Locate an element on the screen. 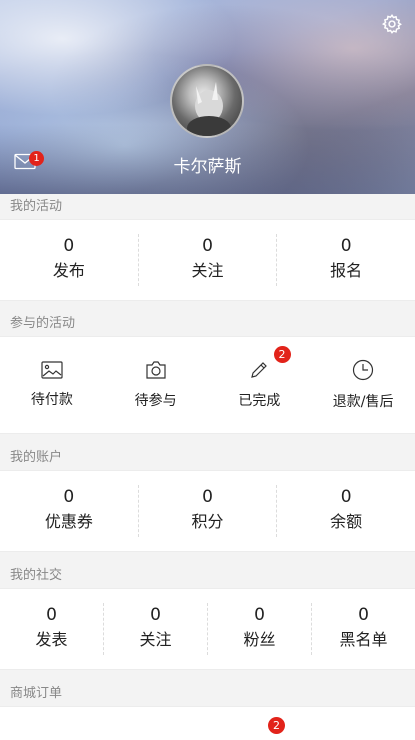 This screenshot has width=415, height=740. my-account-stats: 0 优惠券 0 积分 0 余额 is located at coordinates (207, 511).